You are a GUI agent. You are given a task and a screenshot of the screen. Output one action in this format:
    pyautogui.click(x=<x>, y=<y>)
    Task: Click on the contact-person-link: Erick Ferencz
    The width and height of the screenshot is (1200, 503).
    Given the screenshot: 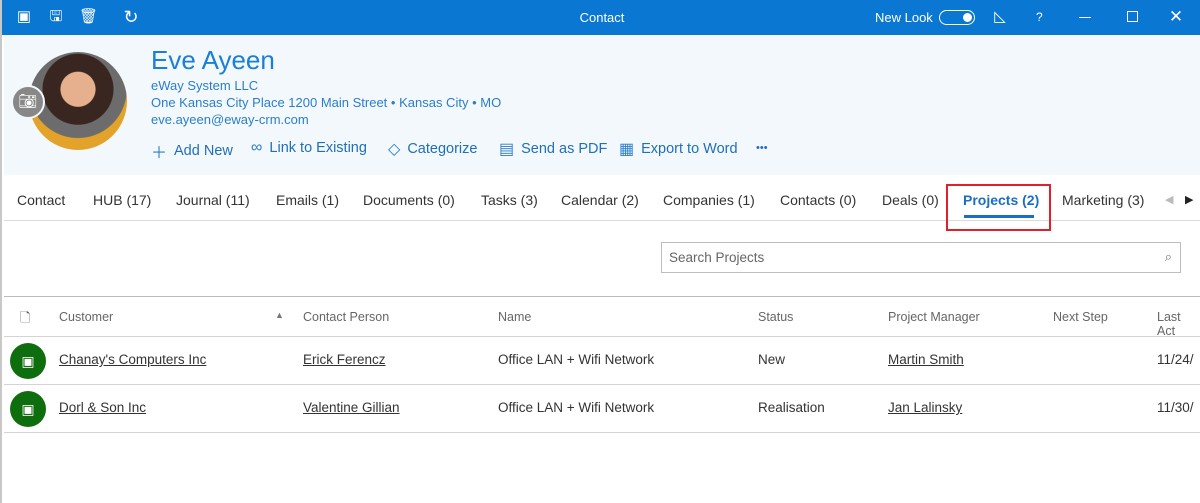 What is the action you would take?
    pyautogui.click(x=344, y=359)
    